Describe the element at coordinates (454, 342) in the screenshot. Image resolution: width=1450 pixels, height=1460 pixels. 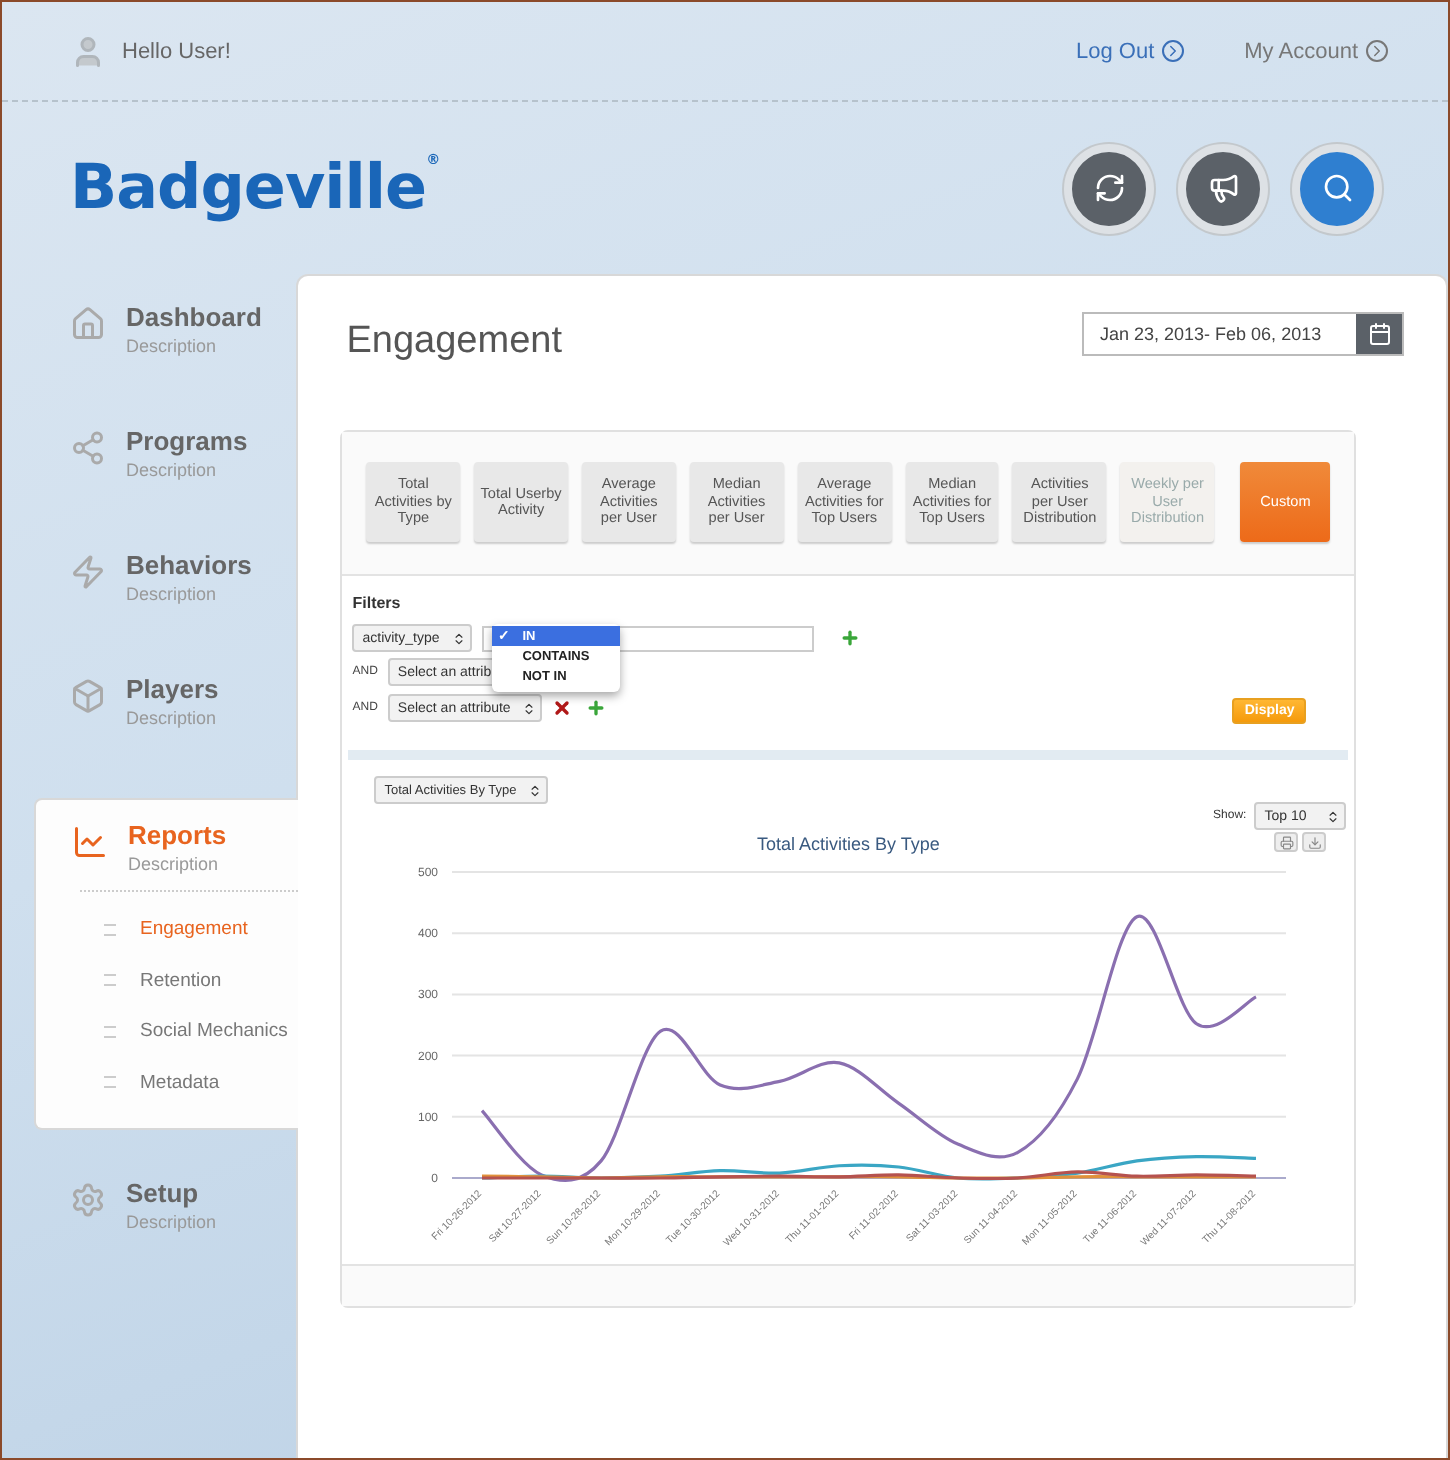
I see `page-title: Engagement` at that location.